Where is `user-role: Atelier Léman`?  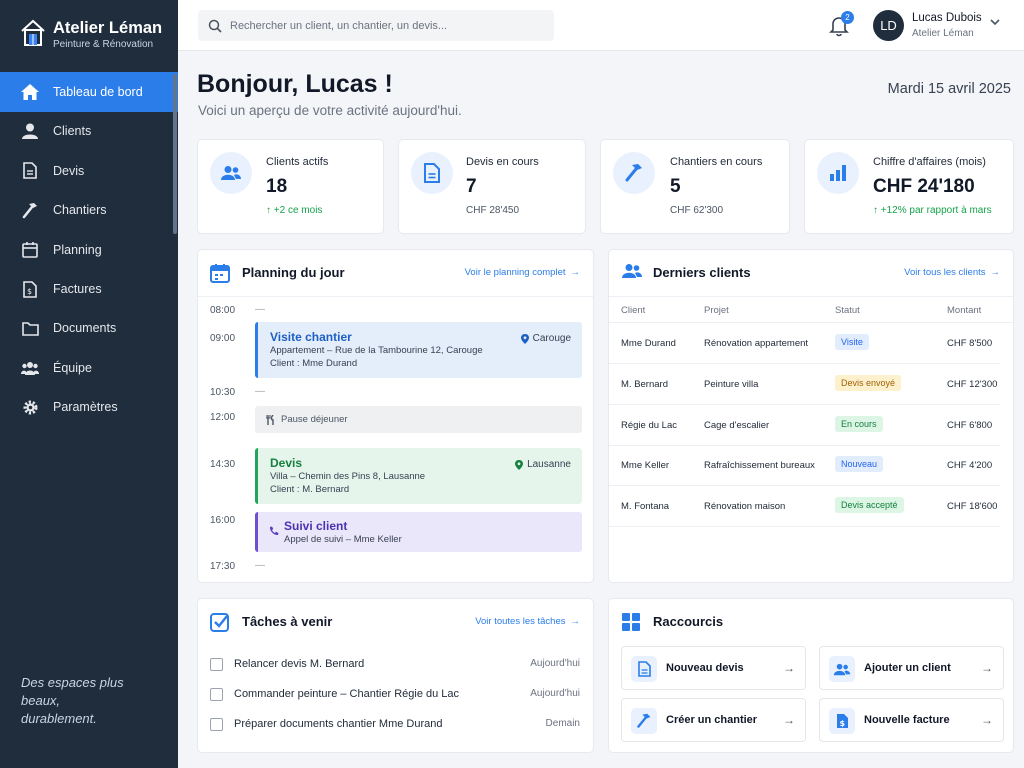
user-role: Atelier Léman is located at coordinates (943, 33).